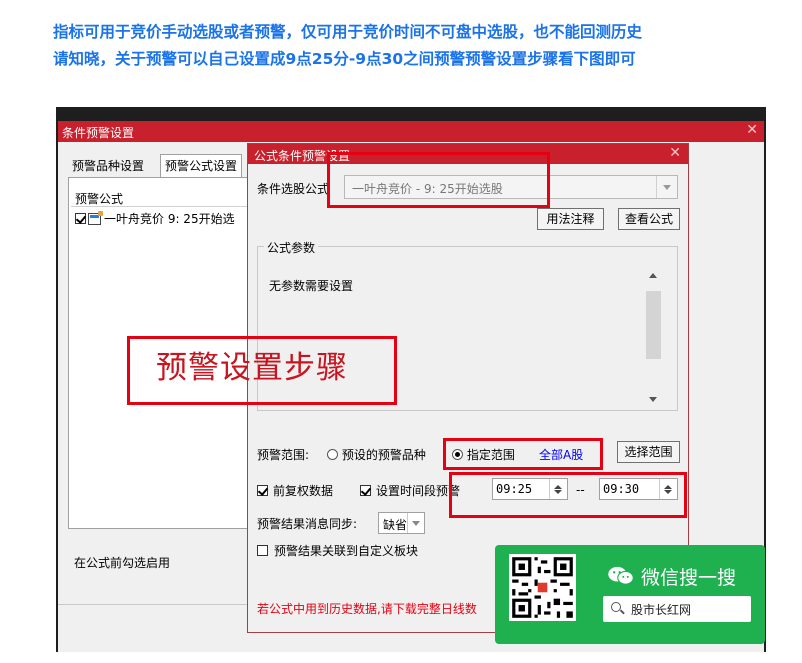  I want to click on usage-notes-button: 用法注释, so click(570, 219).